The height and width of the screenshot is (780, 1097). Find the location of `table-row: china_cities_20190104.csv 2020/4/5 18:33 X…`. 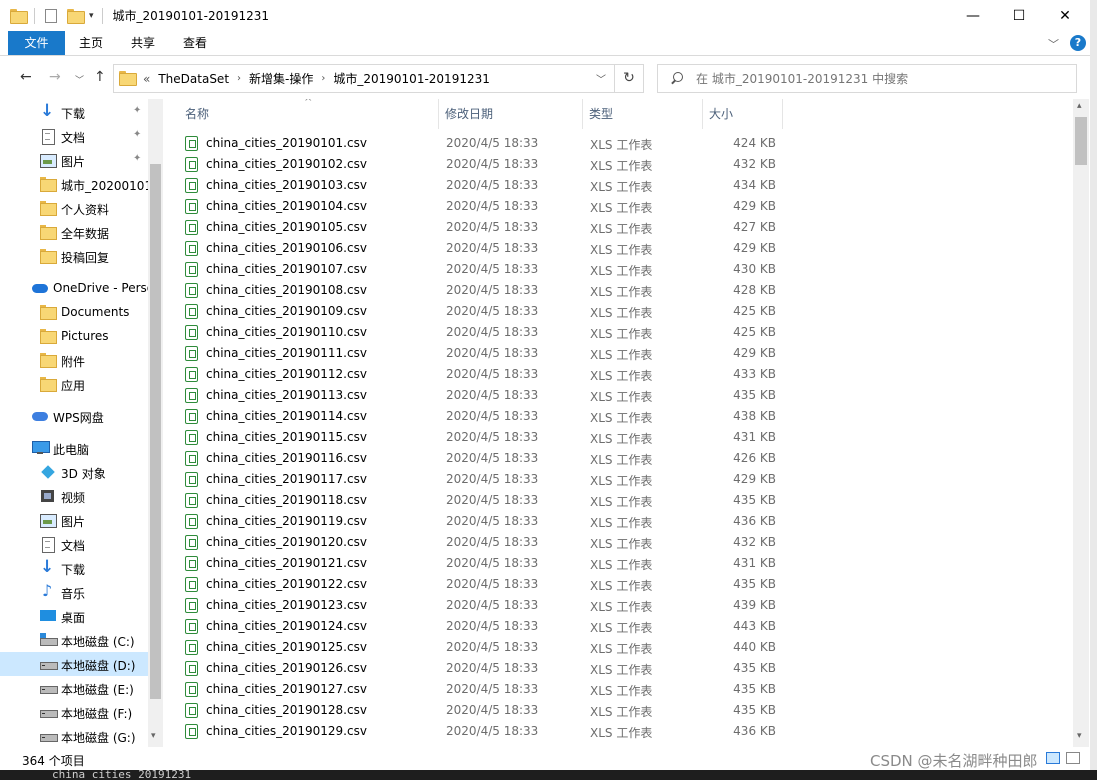

table-row: china_cities_20190104.csv 2020/4/5 18:33 X… is located at coordinates (479, 206).